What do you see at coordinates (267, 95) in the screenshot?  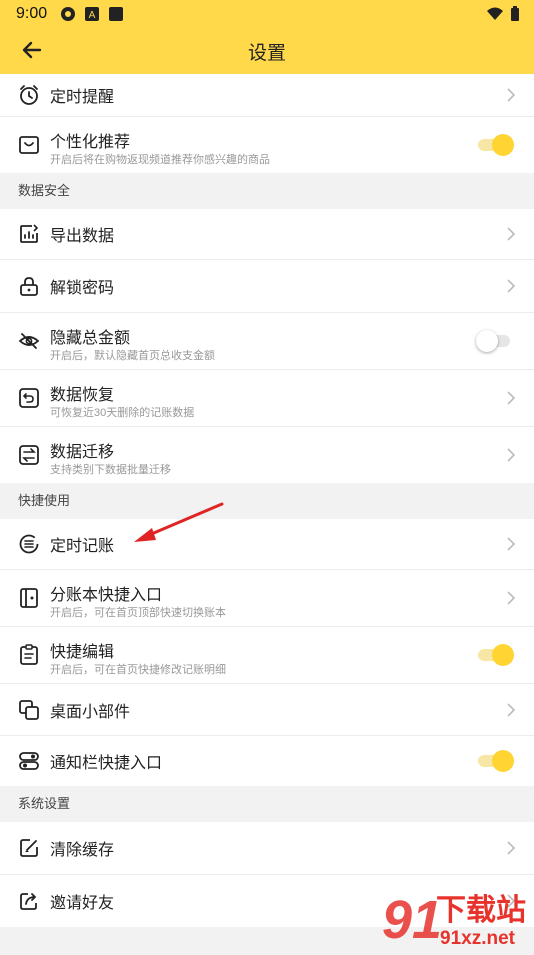 I see `row-timed-reminder: 定时提醒` at bounding box center [267, 95].